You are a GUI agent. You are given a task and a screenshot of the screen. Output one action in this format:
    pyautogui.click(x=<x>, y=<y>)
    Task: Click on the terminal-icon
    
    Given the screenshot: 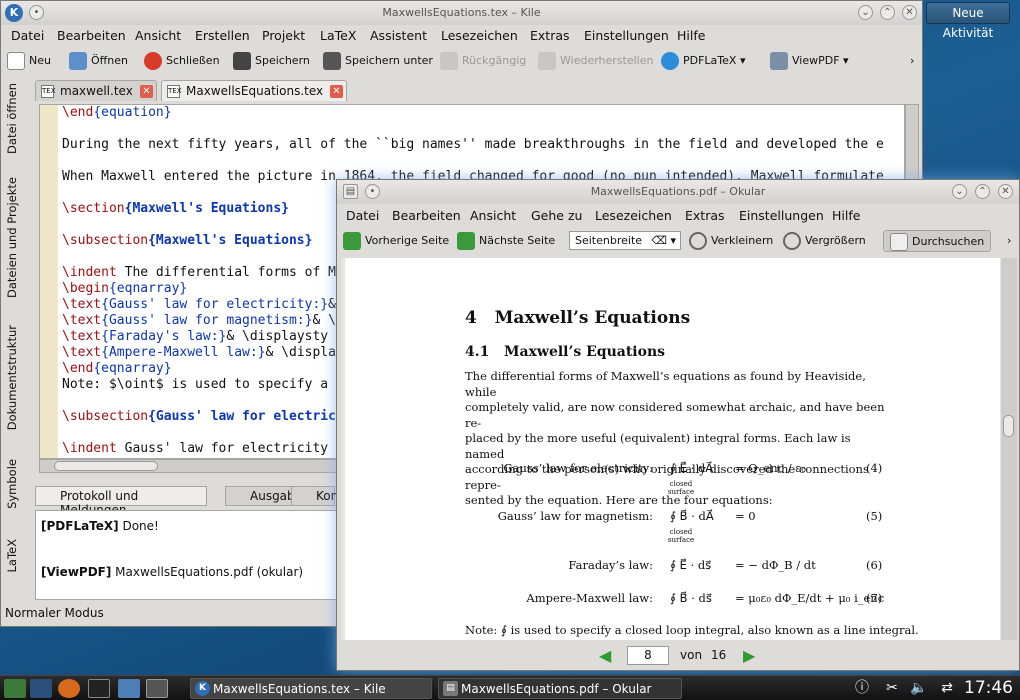 What is the action you would take?
    pyautogui.click(x=99, y=688)
    